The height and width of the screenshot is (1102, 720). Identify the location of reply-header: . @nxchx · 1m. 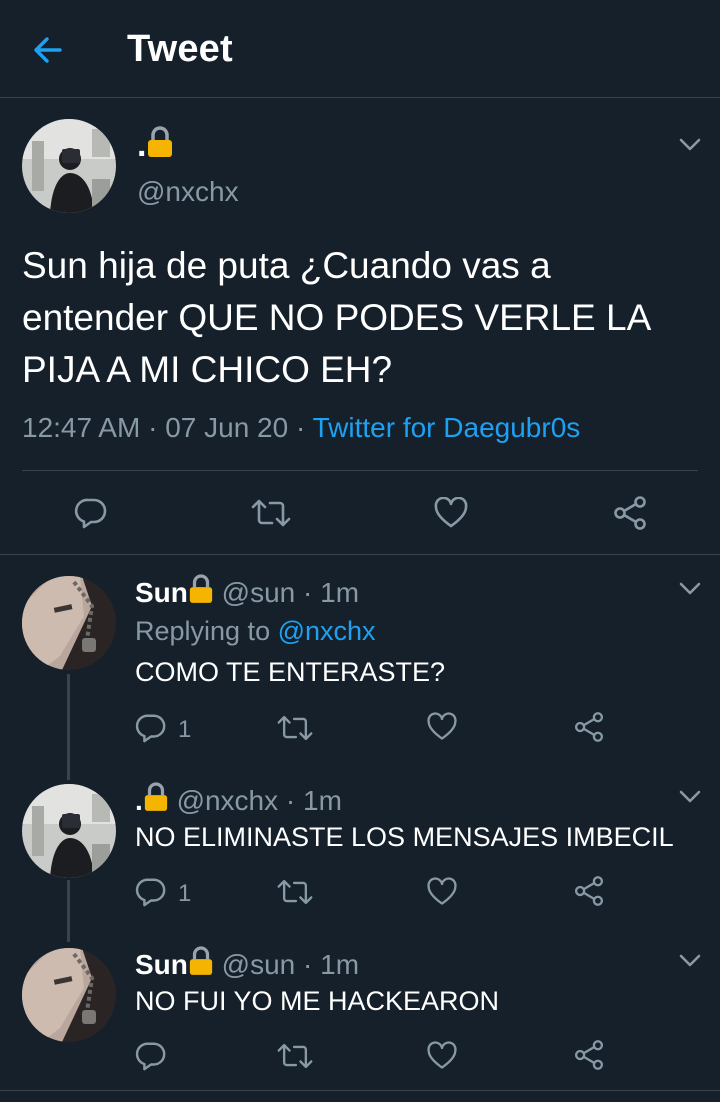
(238, 799).